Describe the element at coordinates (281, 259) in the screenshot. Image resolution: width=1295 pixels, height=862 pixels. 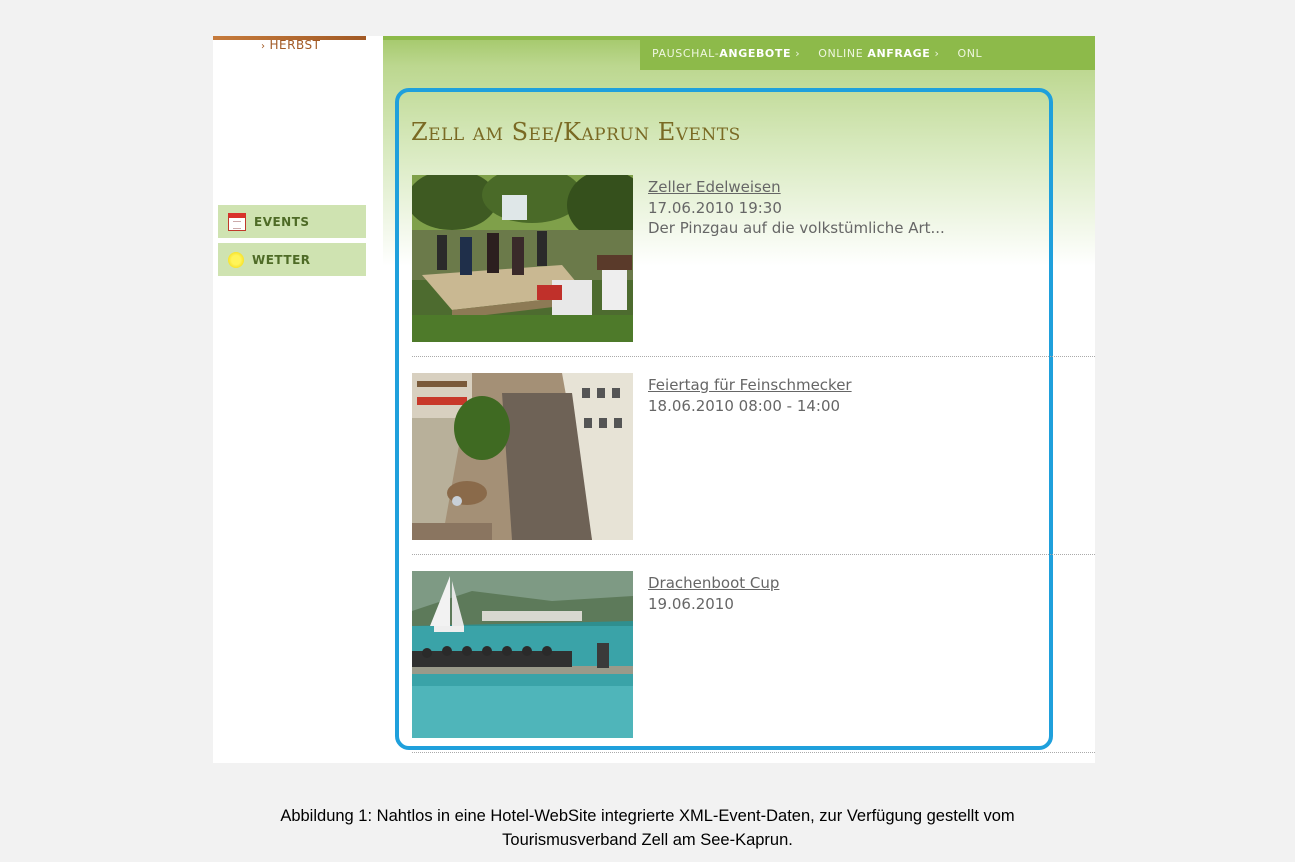
I see `sidebar-item-label: WETTER` at that location.